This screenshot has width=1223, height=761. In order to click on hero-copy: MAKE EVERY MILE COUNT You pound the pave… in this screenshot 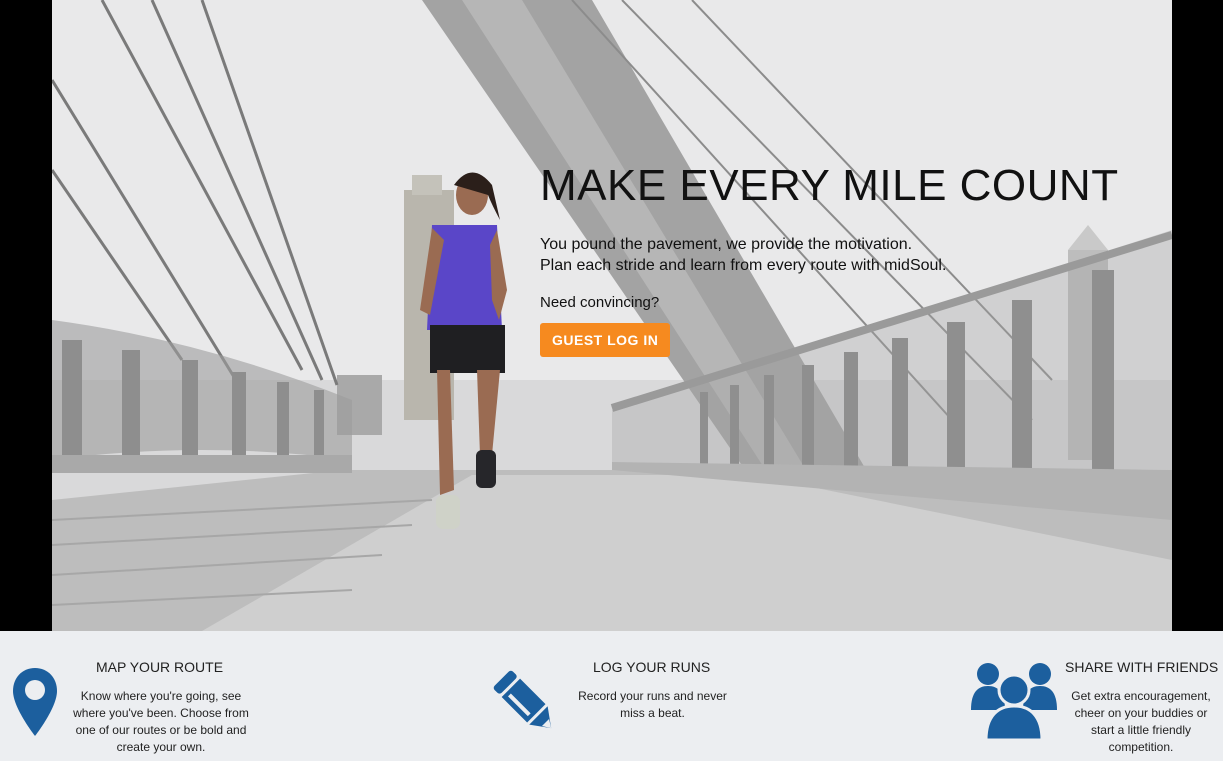, I will do `click(840, 258)`.